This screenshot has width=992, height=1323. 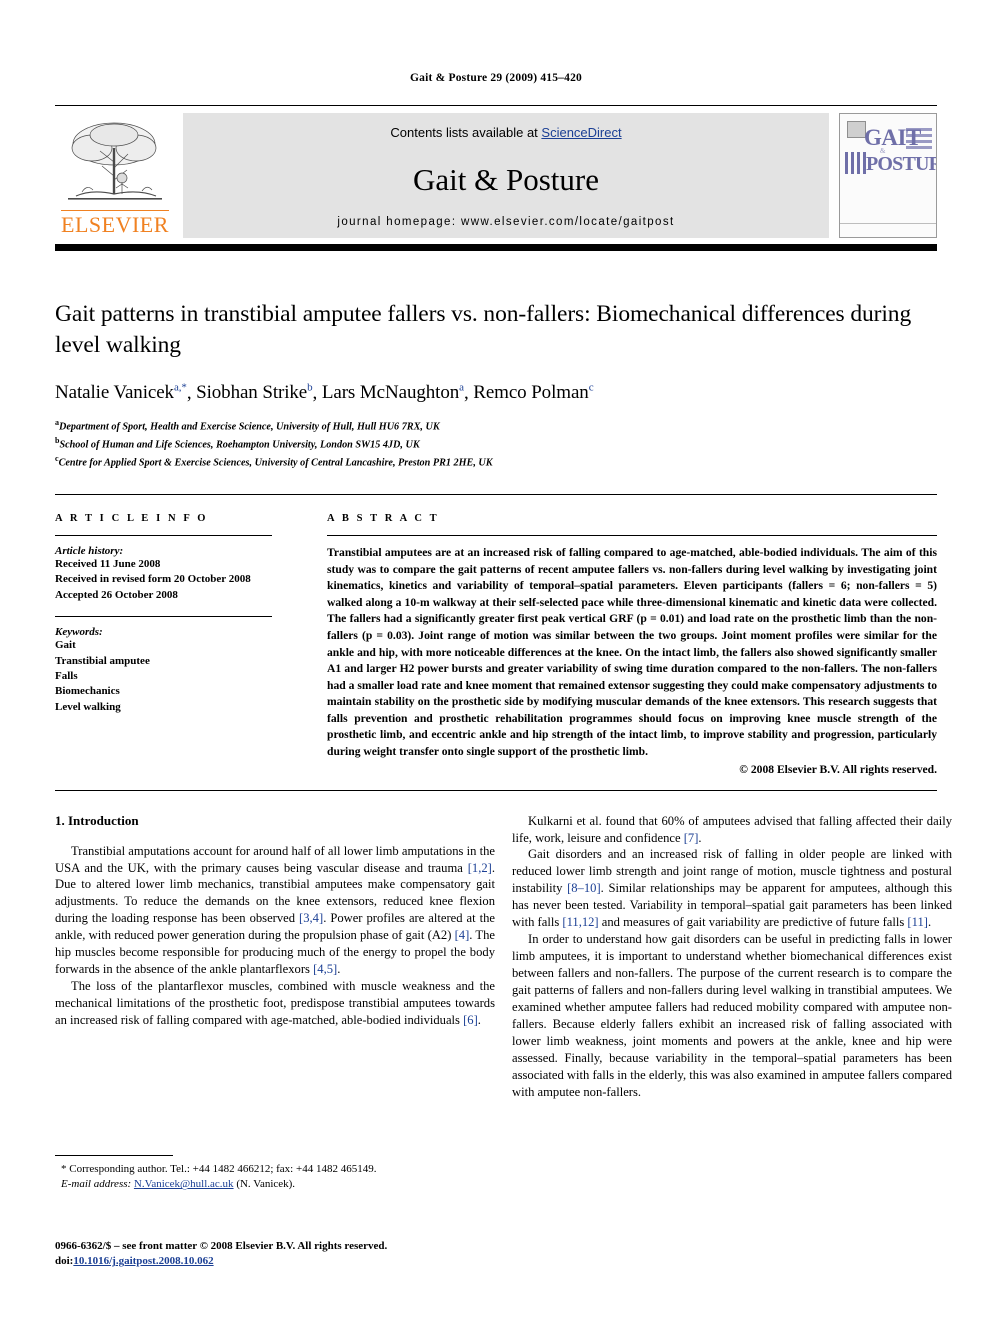 I want to click on cover-bars-left-icon, so click(x=855, y=163).